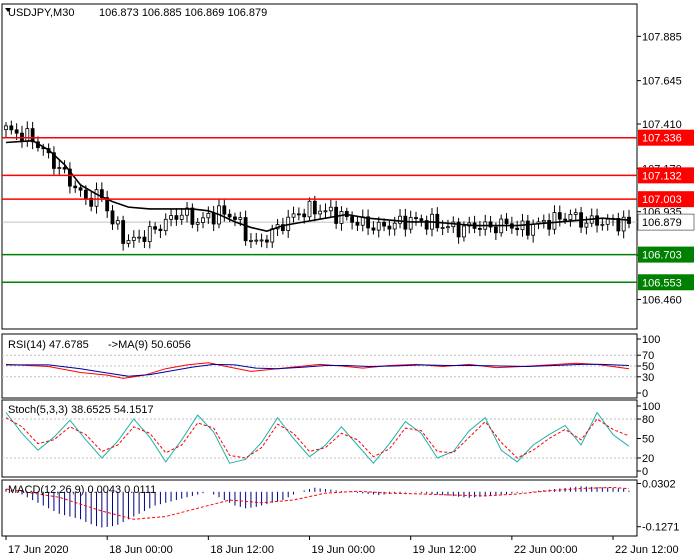 This screenshot has height=560, width=700. What do you see at coordinates (662, 139) in the screenshot?
I see `level-label: 107.336` at bounding box center [662, 139].